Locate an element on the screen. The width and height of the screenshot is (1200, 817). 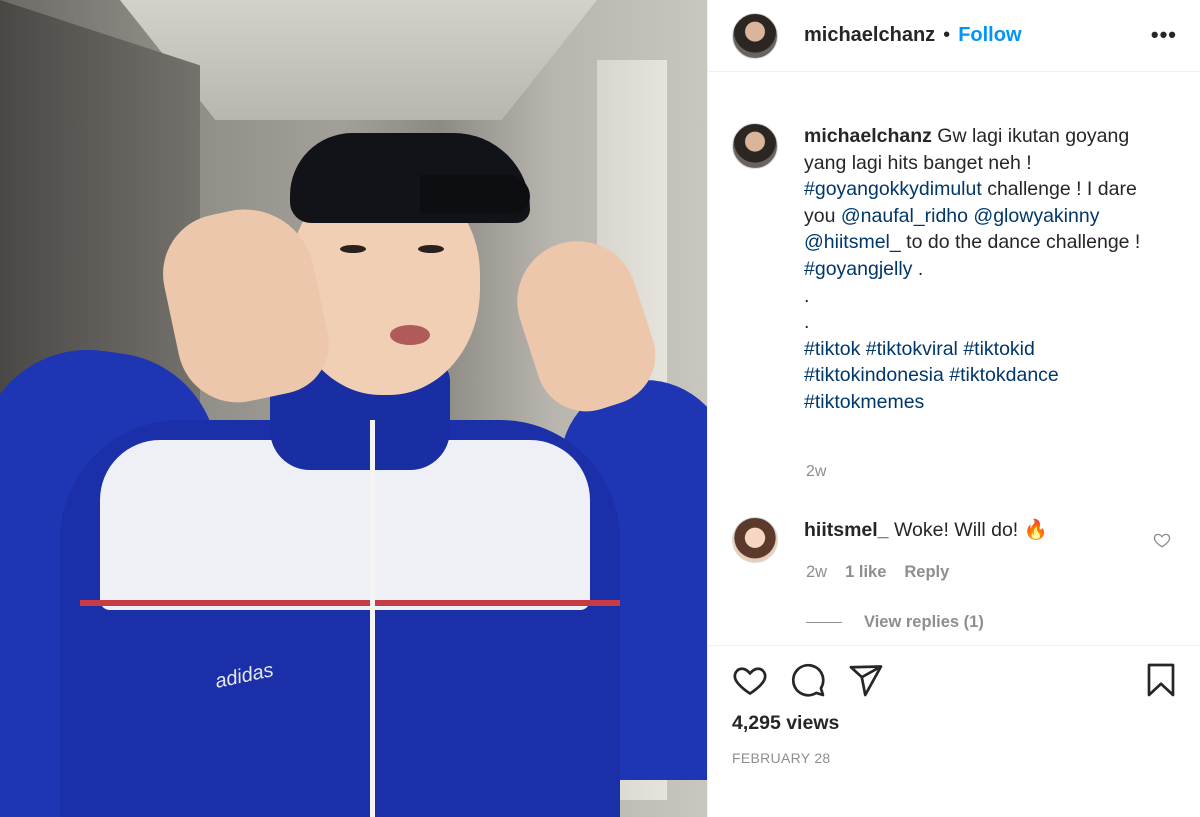
post-date: FEBRUARY 28 is located at coordinates (781, 758).